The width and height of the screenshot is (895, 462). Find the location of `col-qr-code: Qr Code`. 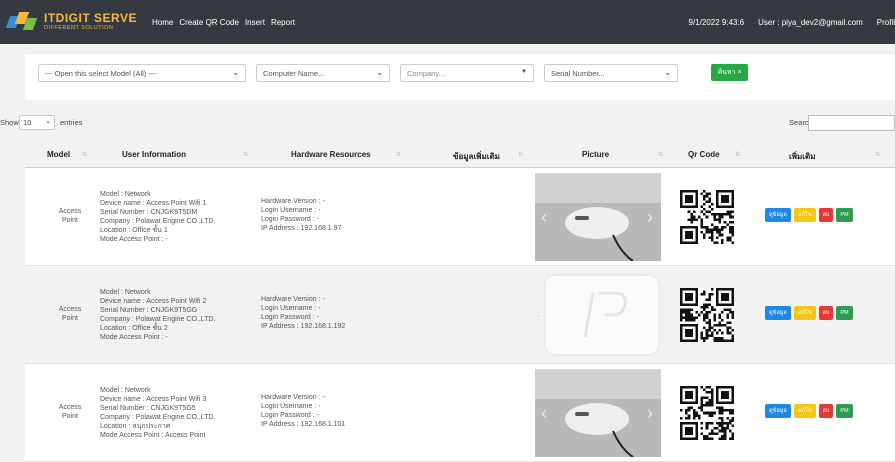

col-qr-code: Qr Code is located at coordinates (704, 154).